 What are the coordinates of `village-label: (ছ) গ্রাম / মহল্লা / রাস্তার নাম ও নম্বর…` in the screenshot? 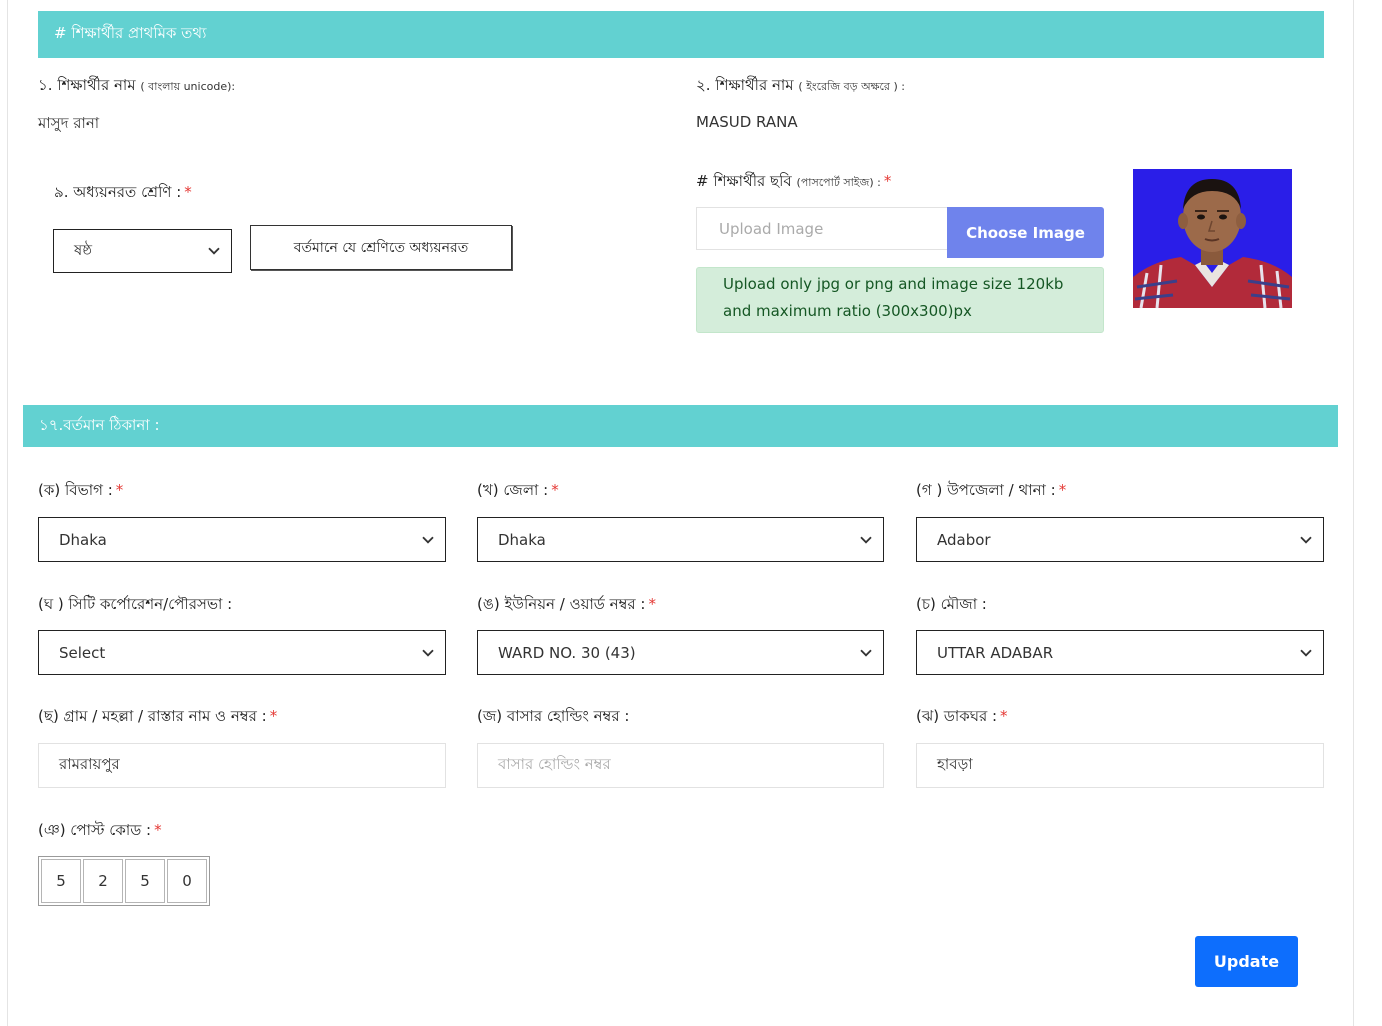 It's located at (157, 717).